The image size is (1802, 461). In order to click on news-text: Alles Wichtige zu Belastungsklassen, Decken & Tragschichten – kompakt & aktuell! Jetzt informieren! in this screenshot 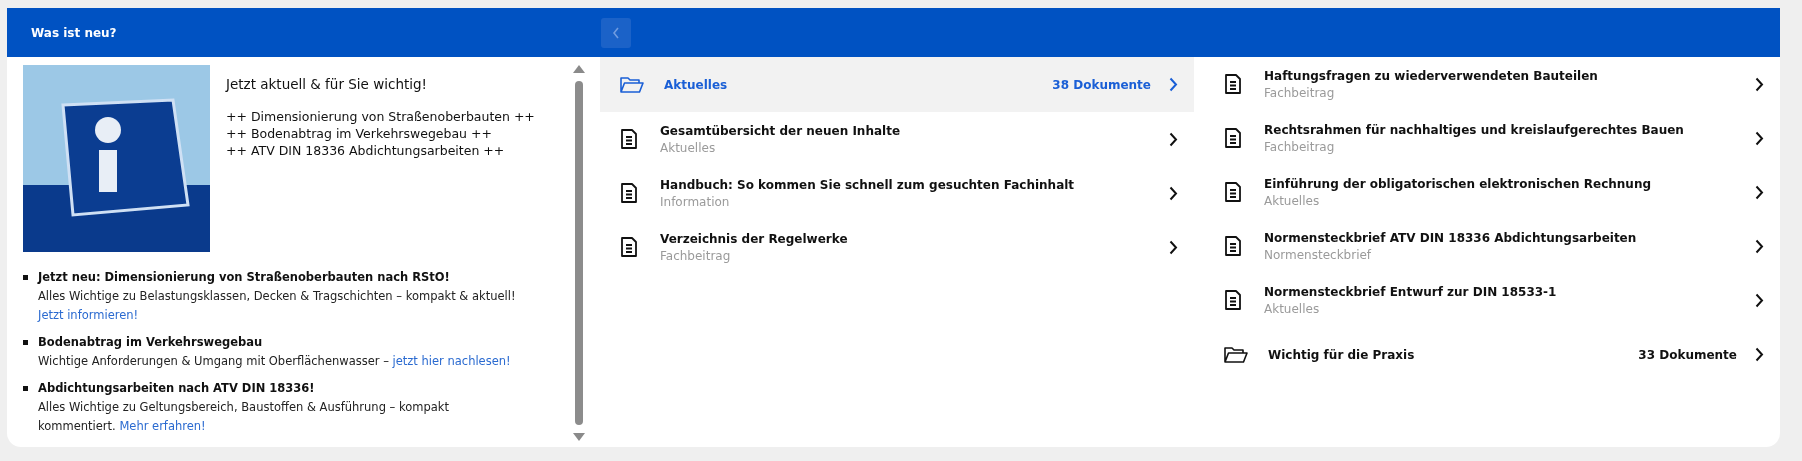, I will do `click(277, 306)`.